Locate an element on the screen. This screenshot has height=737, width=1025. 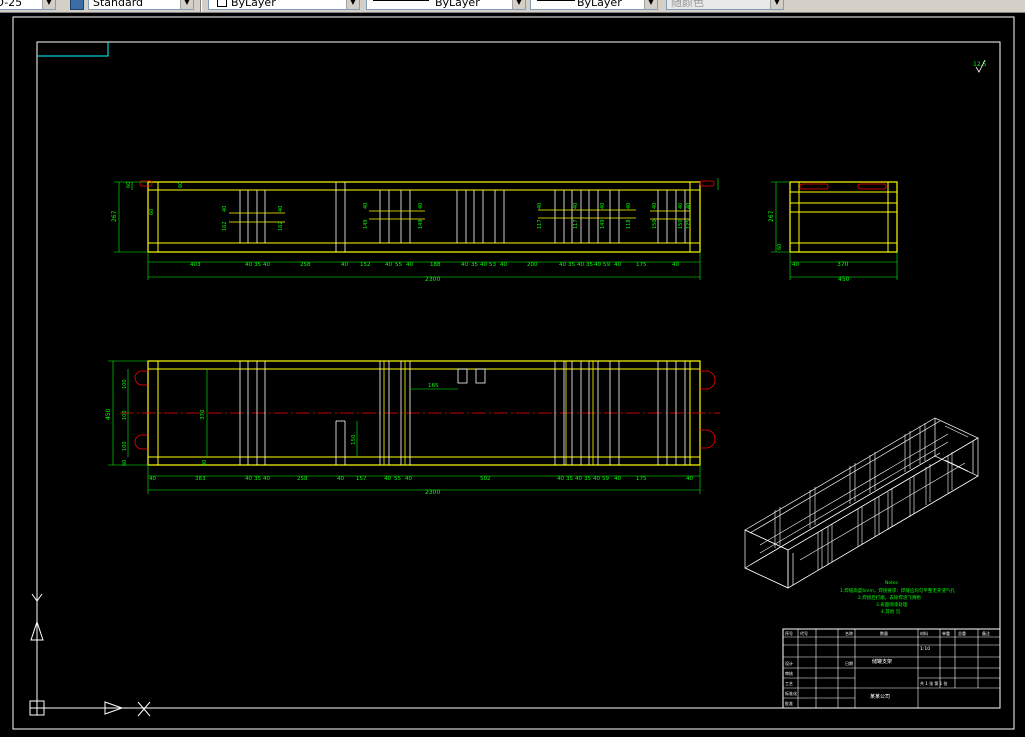
ucs-icon is located at coordinates (90, 655).